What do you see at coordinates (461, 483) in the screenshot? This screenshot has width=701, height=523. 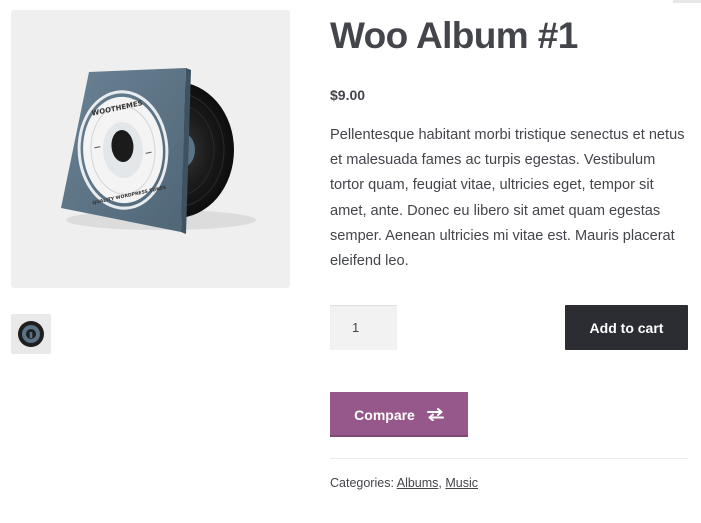 I see `category-link-music: Music` at bounding box center [461, 483].